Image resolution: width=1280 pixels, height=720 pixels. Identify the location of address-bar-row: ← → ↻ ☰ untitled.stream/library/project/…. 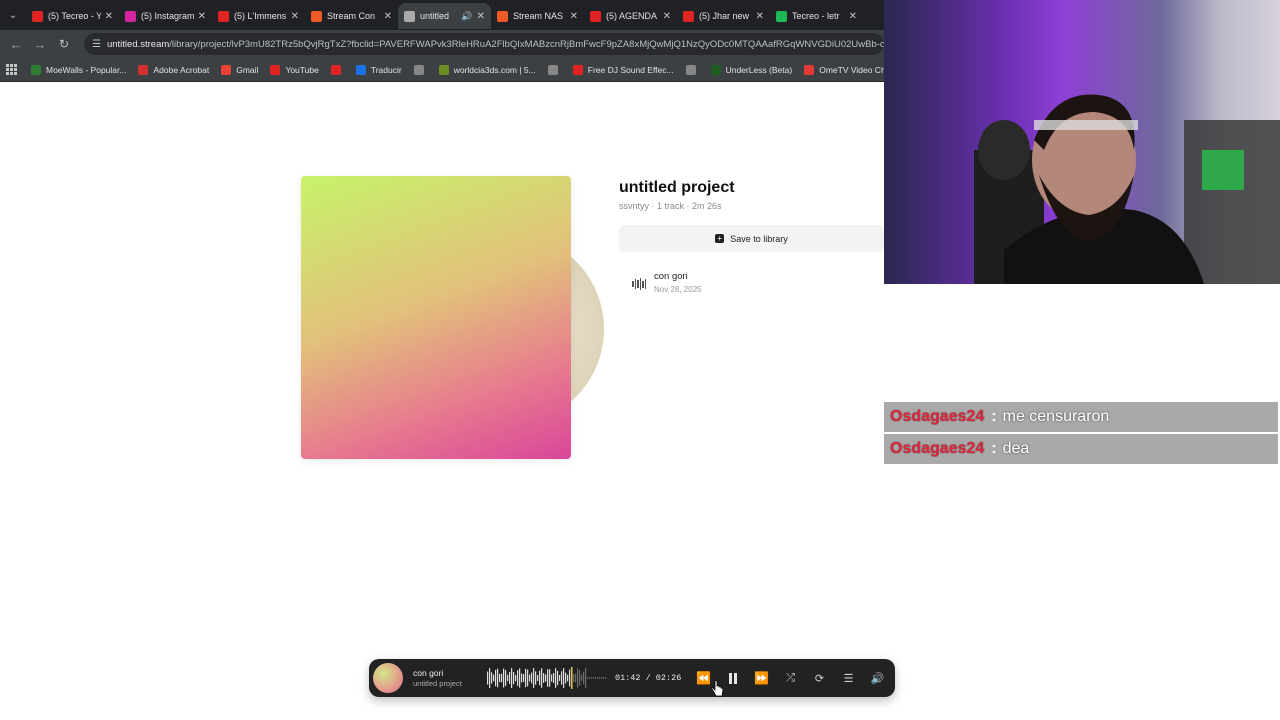
(442, 44).